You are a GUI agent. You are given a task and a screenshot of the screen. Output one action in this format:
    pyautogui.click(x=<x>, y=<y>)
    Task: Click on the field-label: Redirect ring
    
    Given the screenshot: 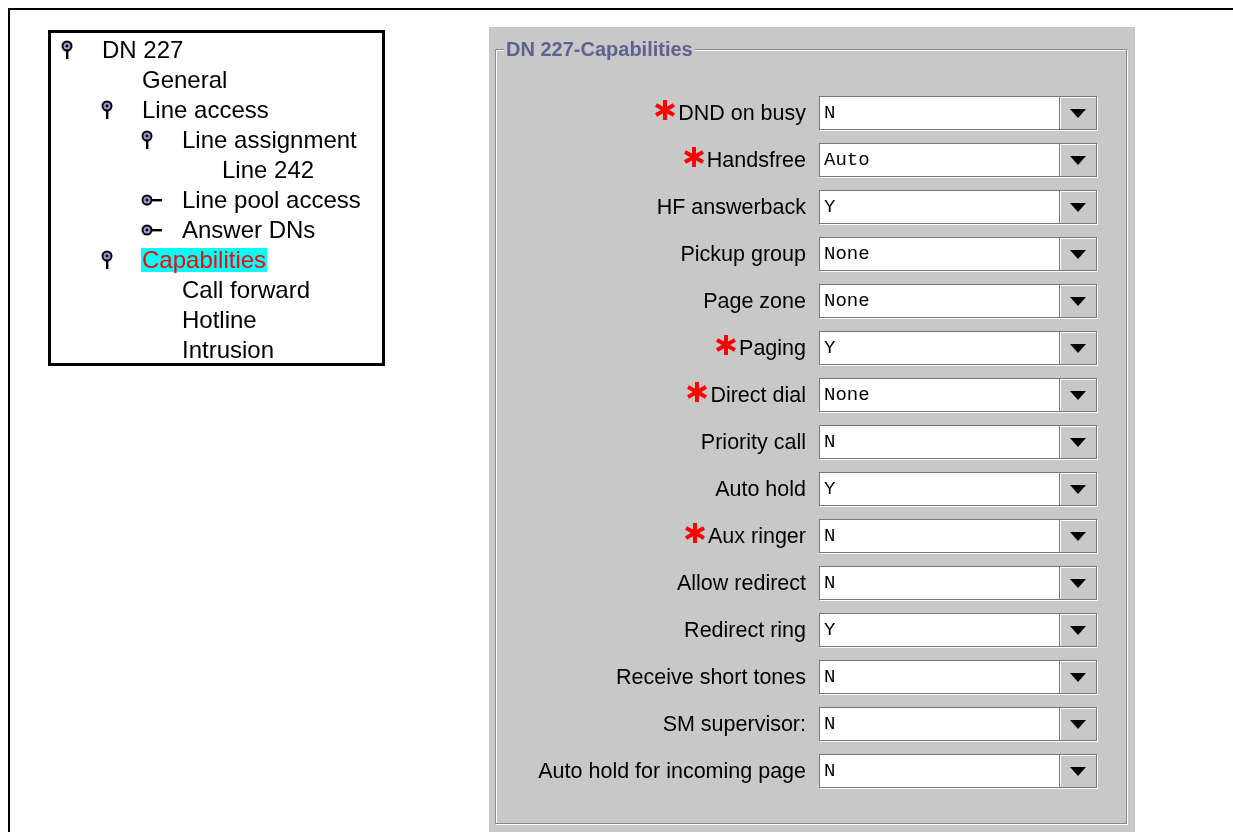 What is the action you would take?
    pyautogui.click(x=745, y=630)
    